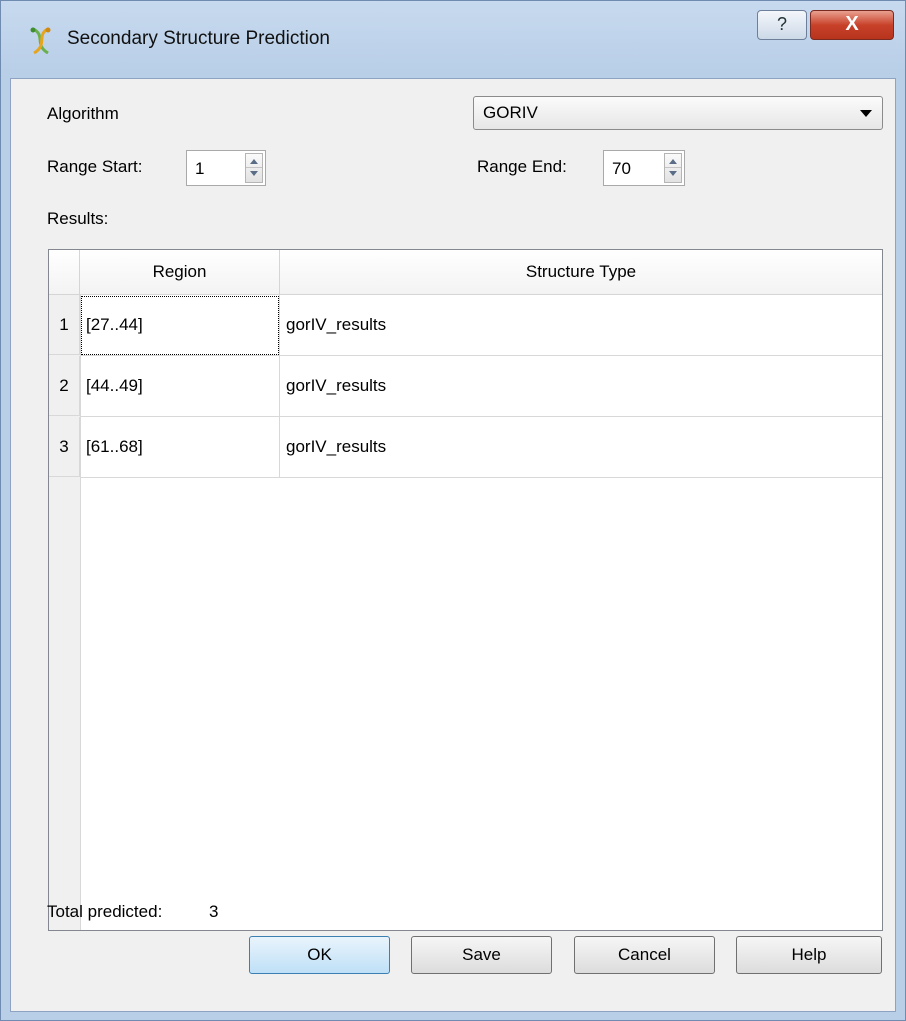 The width and height of the screenshot is (906, 1021). What do you see at coordinates (64, 325) in the screenshot?
I see `row-number: 1` at bounding box center [64, 325].